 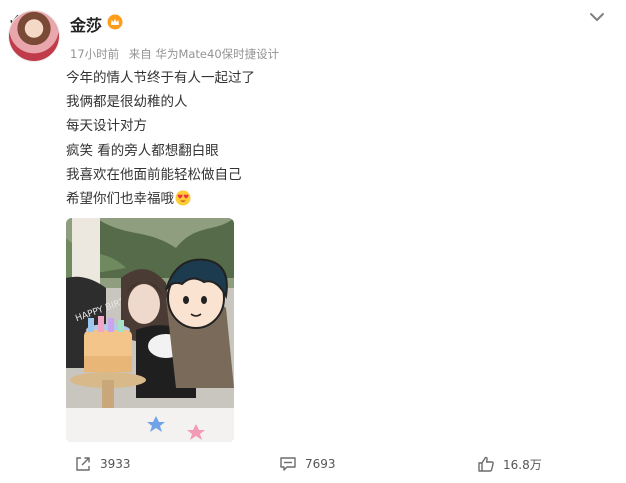 What do you see at coordinates (86, 24) in the screenshot?
I see `author-name: 金莎` at bounding box center [86, 24].